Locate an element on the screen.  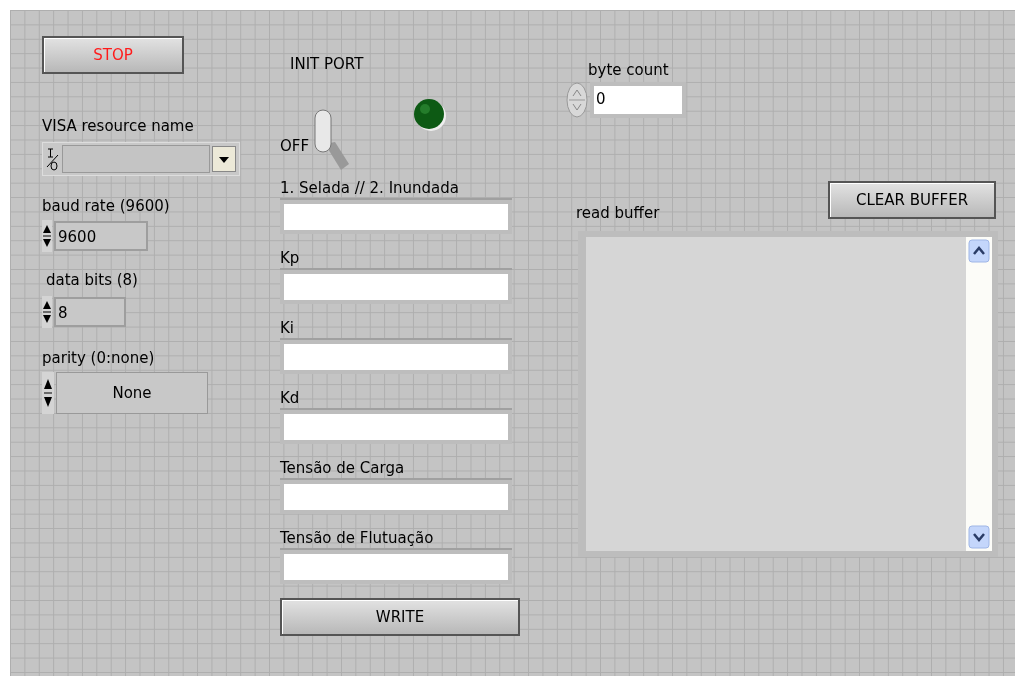
data-bits-label: data bits (8) is located at coordinates (92, 280).